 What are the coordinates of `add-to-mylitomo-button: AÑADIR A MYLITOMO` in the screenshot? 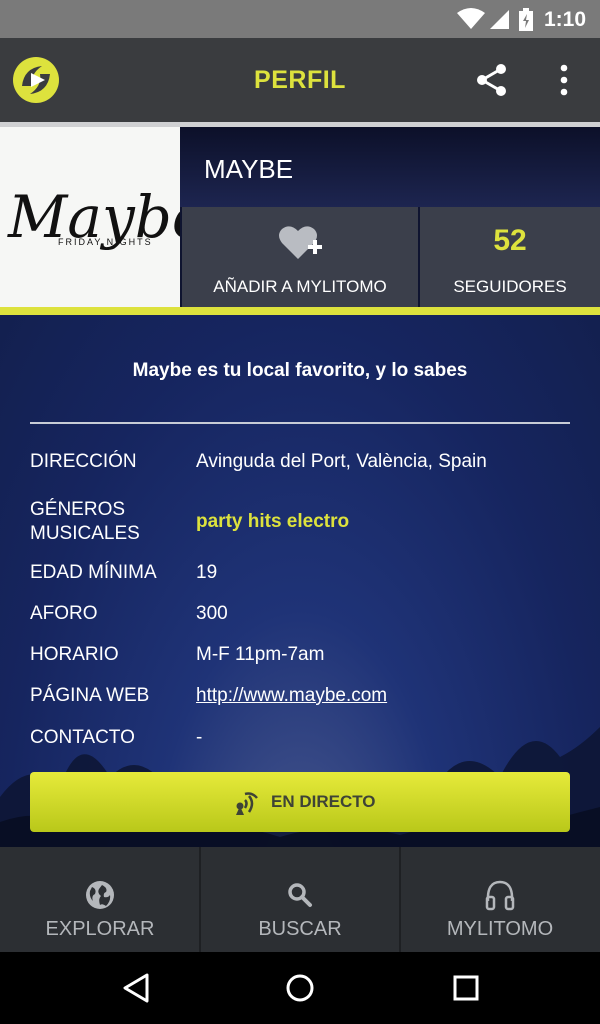 It's located at (300, 257).